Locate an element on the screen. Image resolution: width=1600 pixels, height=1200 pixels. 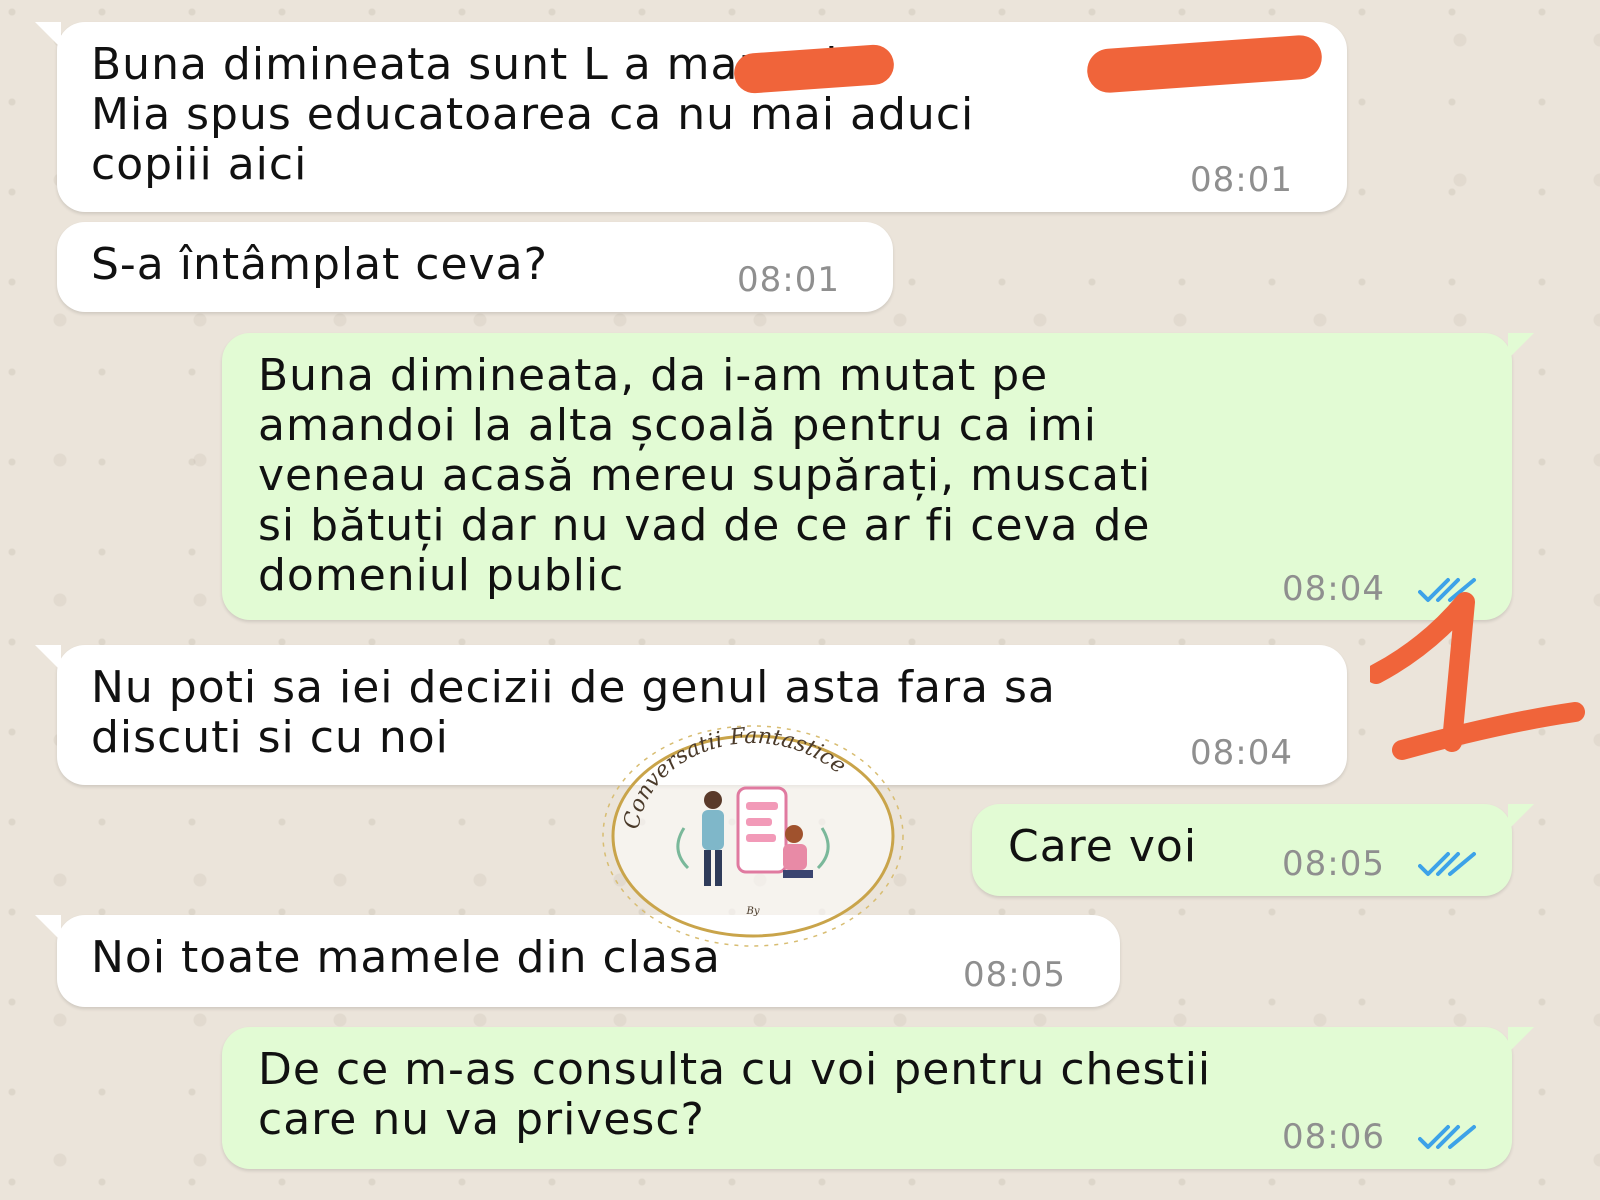
message-bubble-outgoing: Care voi 08:05 is located at coordinates (1253, 850).